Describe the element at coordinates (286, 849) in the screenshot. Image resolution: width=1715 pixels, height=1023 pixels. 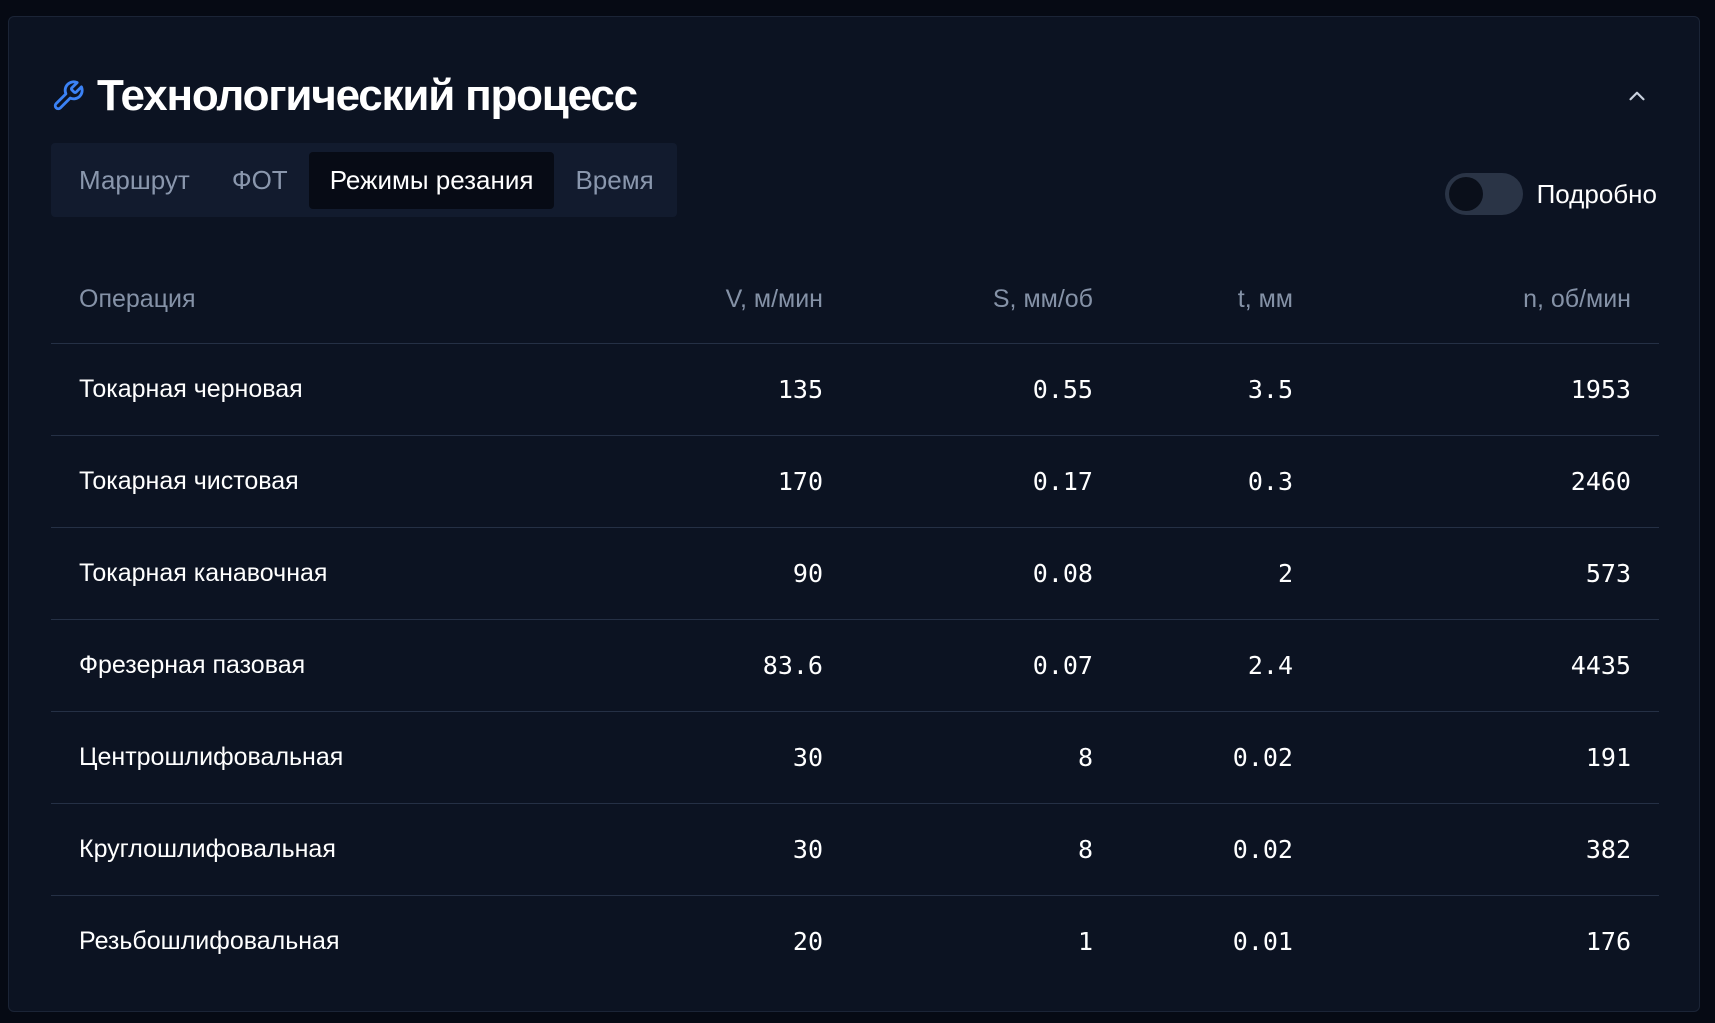
I see `cell-operation: Круглошлифовальная` at that location.